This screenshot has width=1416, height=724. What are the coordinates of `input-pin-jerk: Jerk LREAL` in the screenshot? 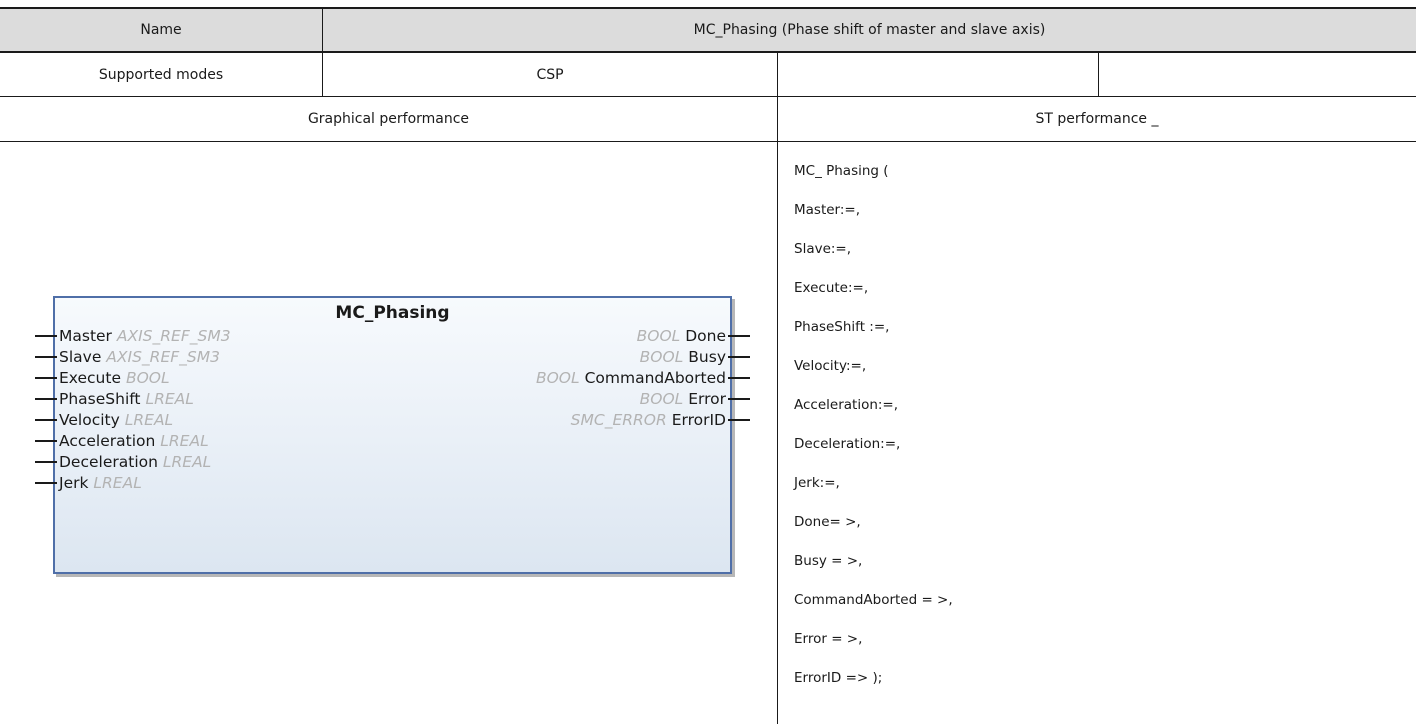 It's located at (88, 483).